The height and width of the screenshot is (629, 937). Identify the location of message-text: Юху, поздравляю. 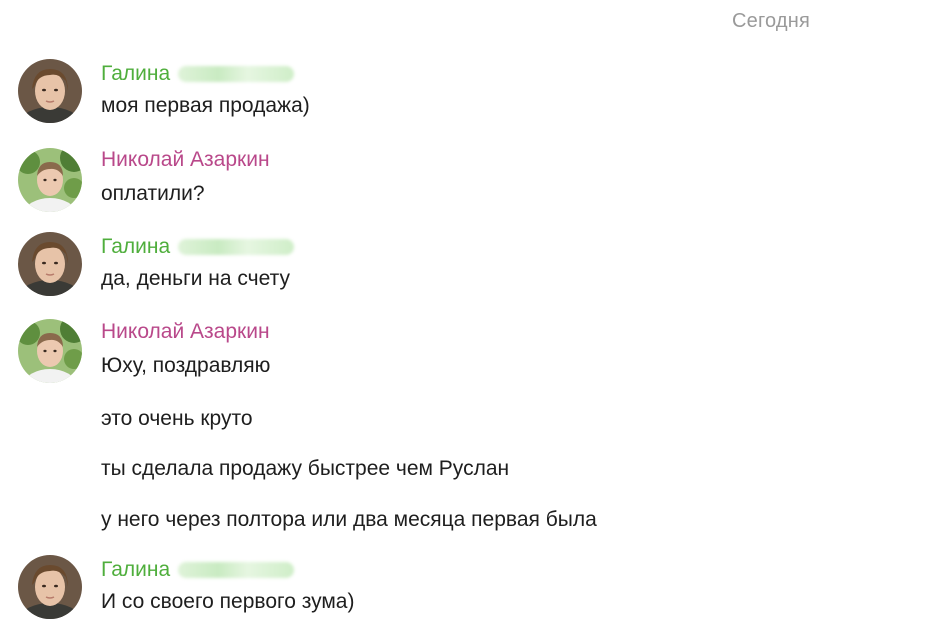
(186, 365).